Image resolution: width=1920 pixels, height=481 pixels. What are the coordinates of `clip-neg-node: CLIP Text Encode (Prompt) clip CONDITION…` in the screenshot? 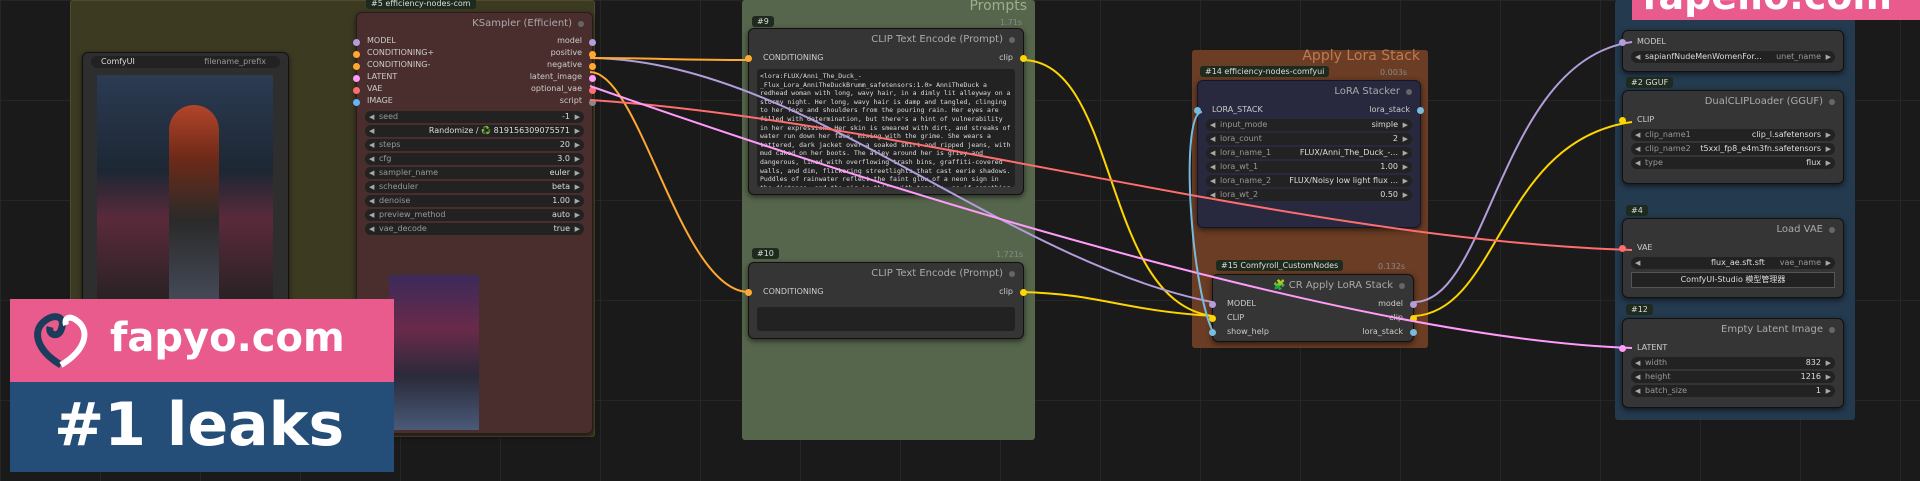 It's located at (886, 300).